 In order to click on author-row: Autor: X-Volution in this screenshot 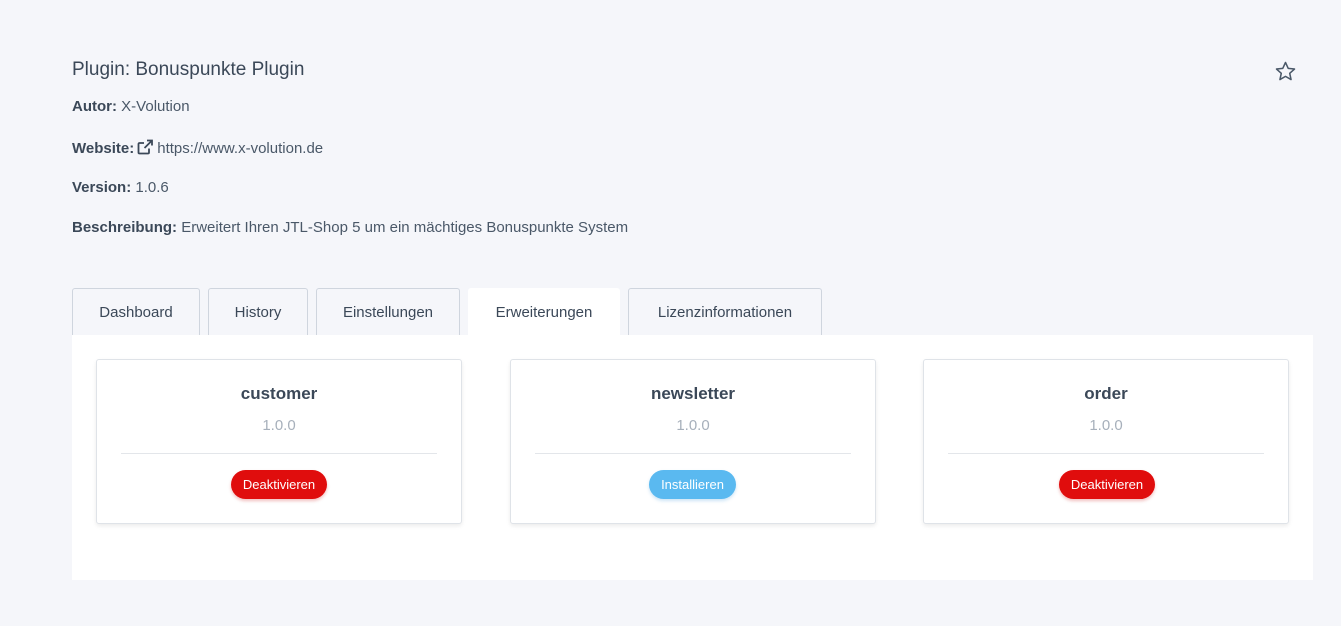, I will do `click(131, 106)`.